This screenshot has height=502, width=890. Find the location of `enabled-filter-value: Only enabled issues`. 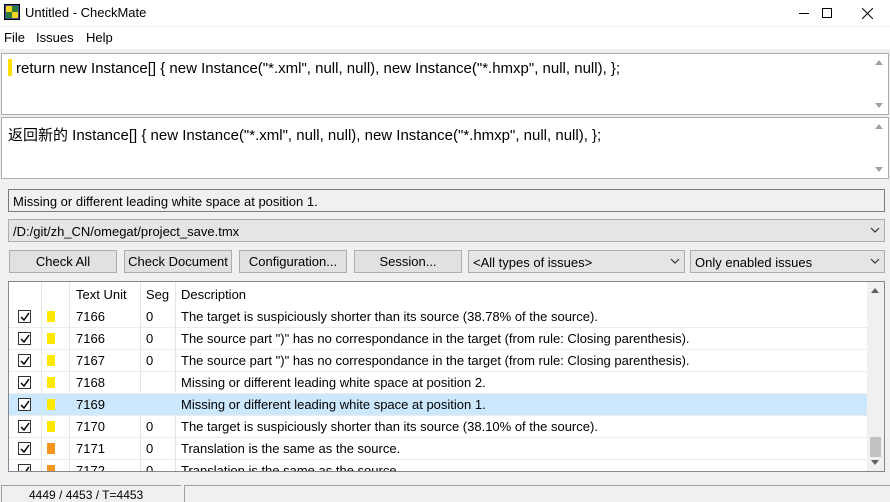

enabled-filter-value: Only enabled issues is located at coordinates (754, 262).